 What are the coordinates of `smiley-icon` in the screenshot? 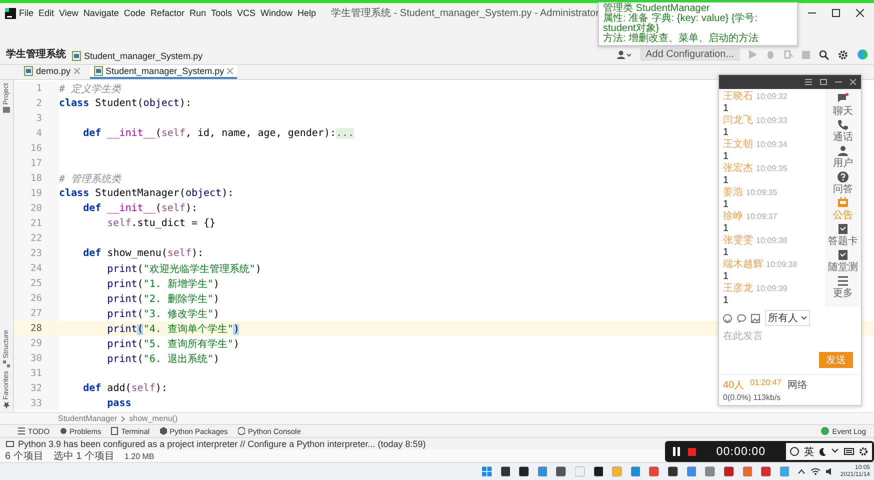 It's located at (727, 318).